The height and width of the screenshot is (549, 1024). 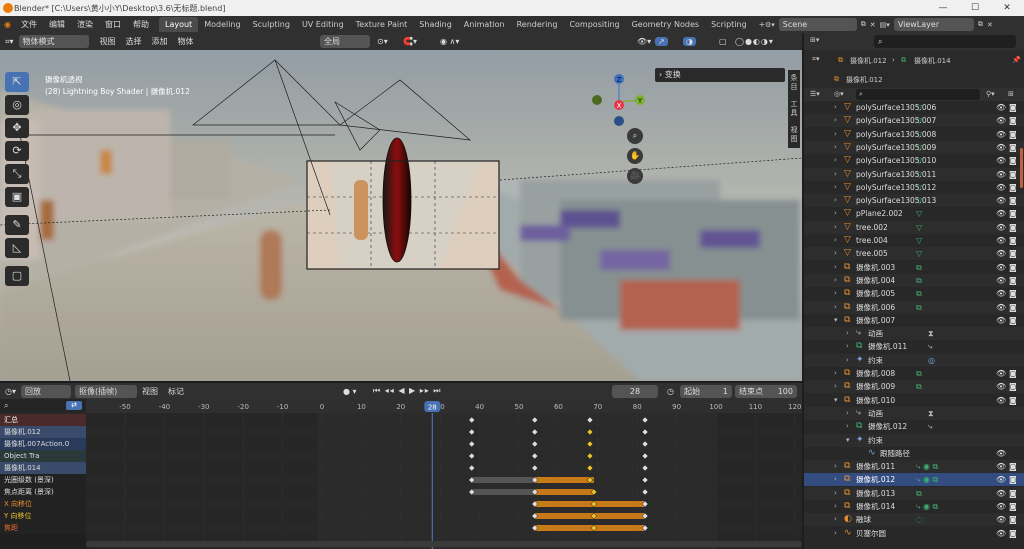 What do you see at coordinates (914, 293) in the screenshot?
I see `outliner-row: › ⧉ 摄像机.005 ⧉ 👁 ◙` at bounding box center [914, 293].